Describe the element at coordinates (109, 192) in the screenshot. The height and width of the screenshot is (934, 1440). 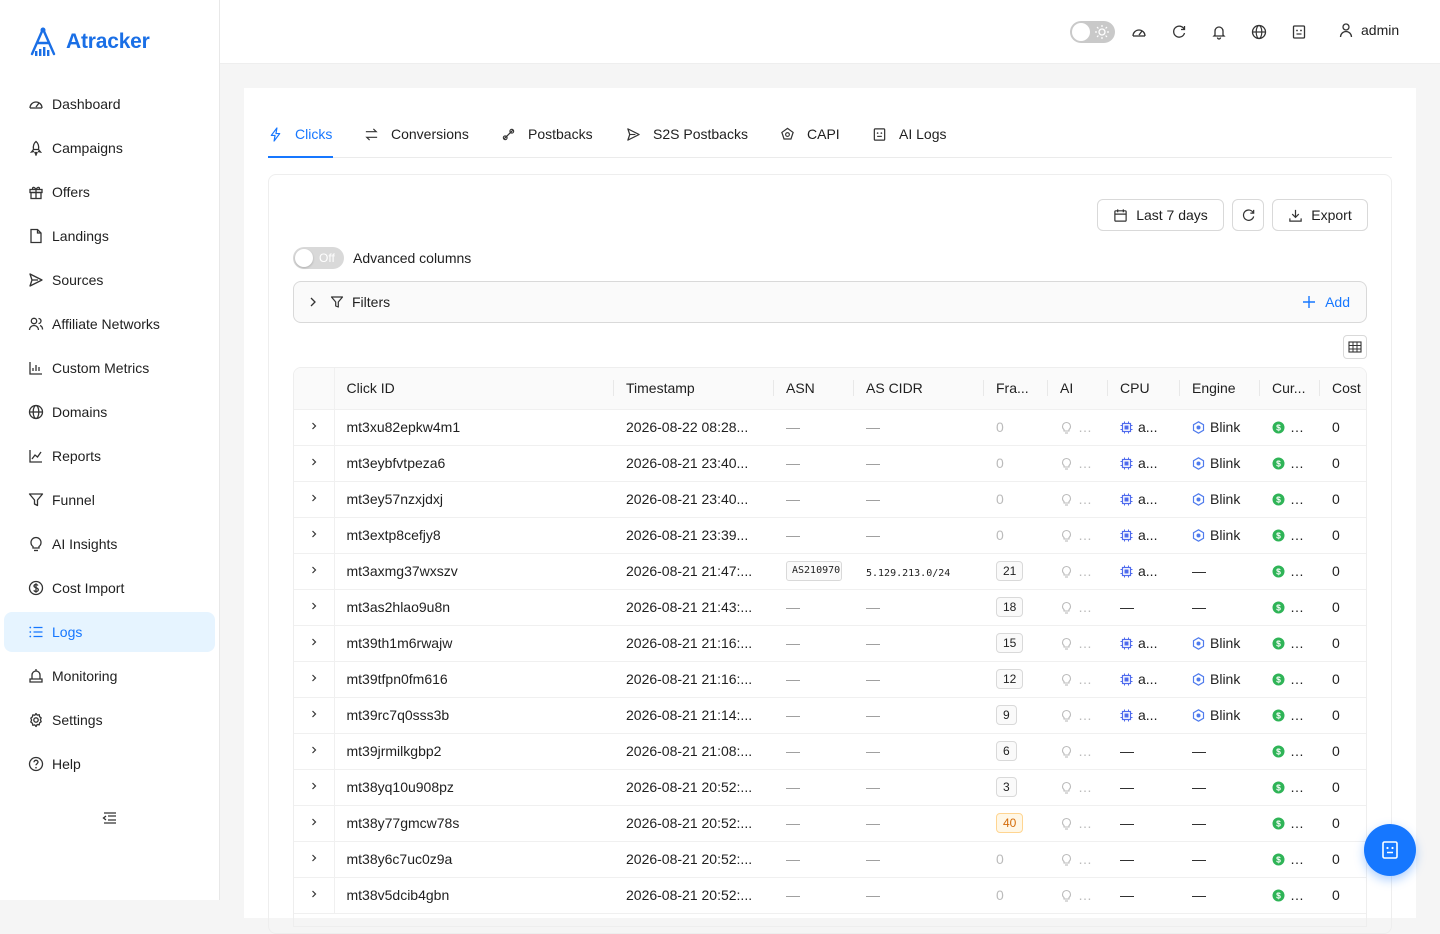
I see `sidebar-item-offers: Offers` at that location.